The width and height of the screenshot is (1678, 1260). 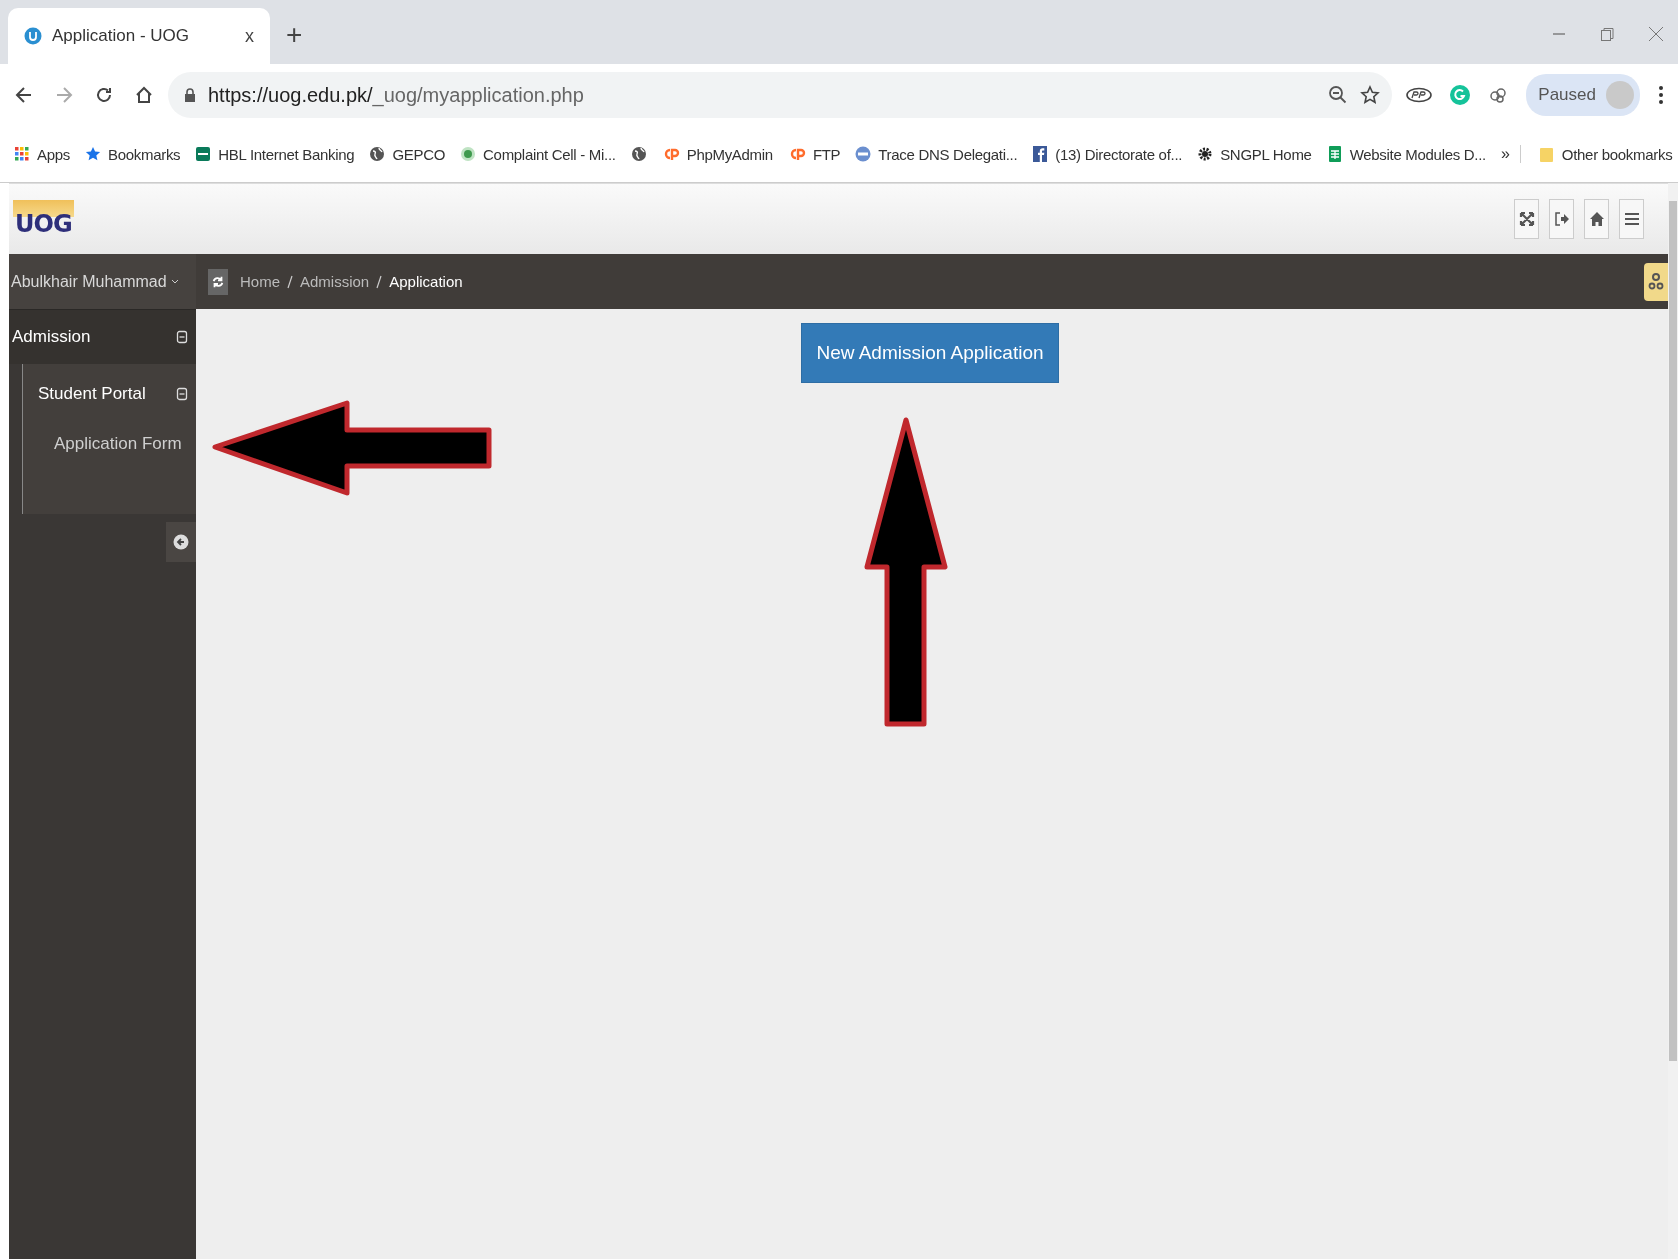 I want to click on new-tab-button: +, so click(x=294, y=35).